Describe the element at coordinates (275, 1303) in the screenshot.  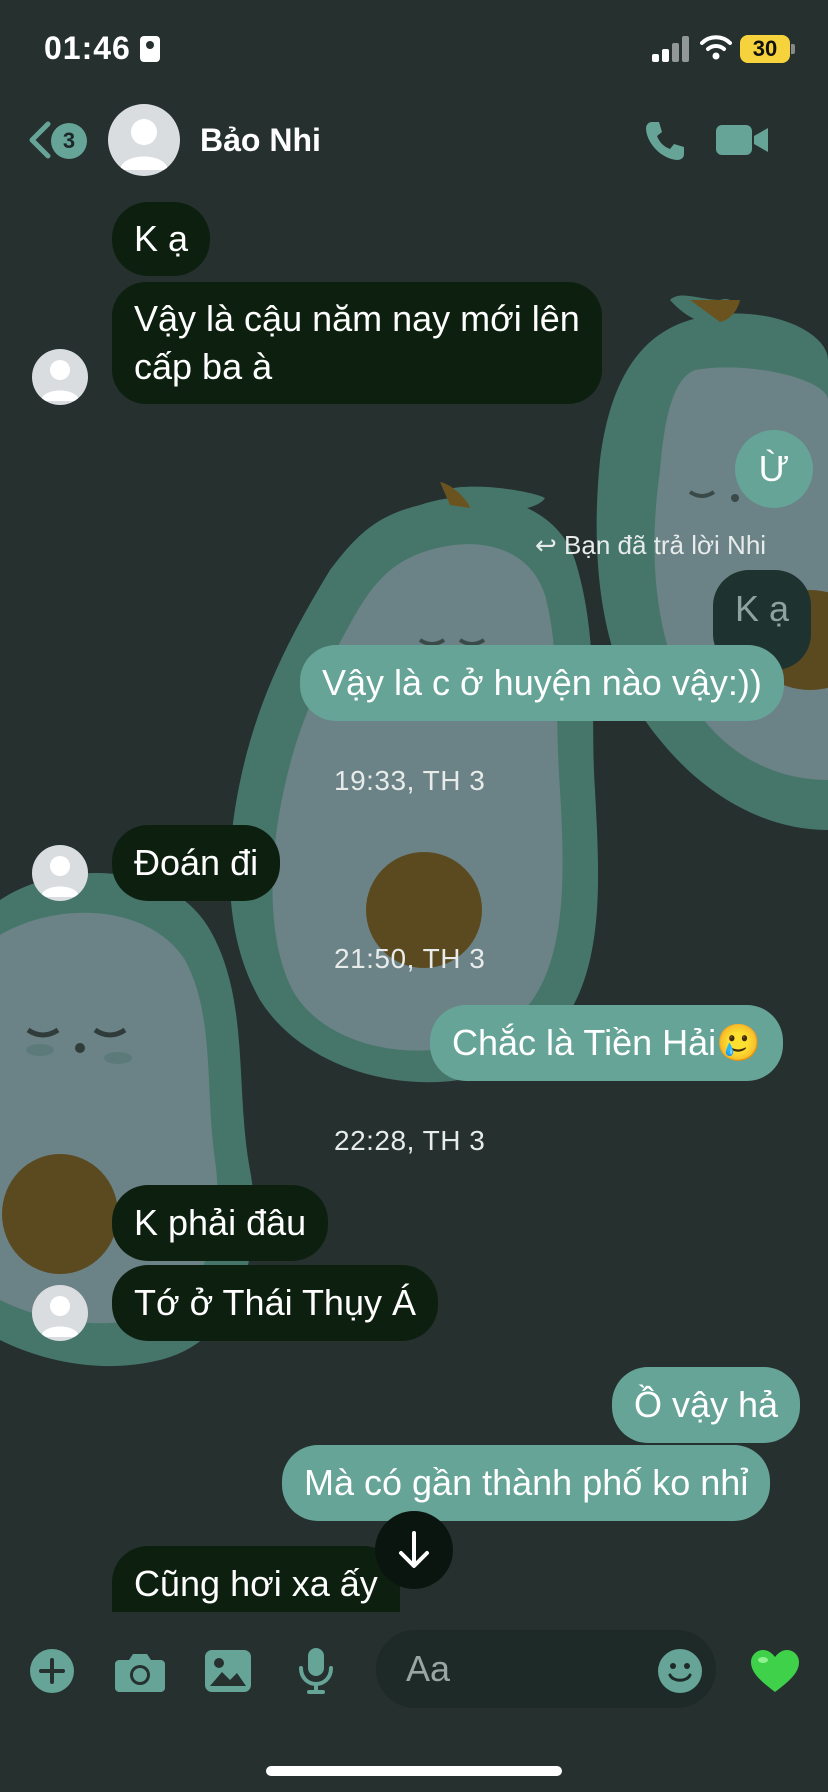
I see `message-incoming: Tớ ở Thái Thụy Á` at that location.